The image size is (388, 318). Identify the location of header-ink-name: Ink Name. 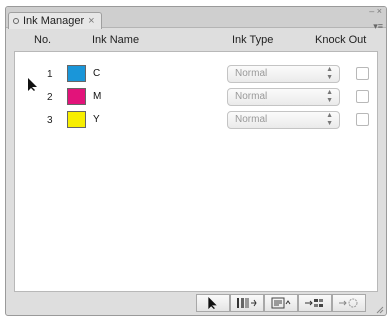
(116, 40).